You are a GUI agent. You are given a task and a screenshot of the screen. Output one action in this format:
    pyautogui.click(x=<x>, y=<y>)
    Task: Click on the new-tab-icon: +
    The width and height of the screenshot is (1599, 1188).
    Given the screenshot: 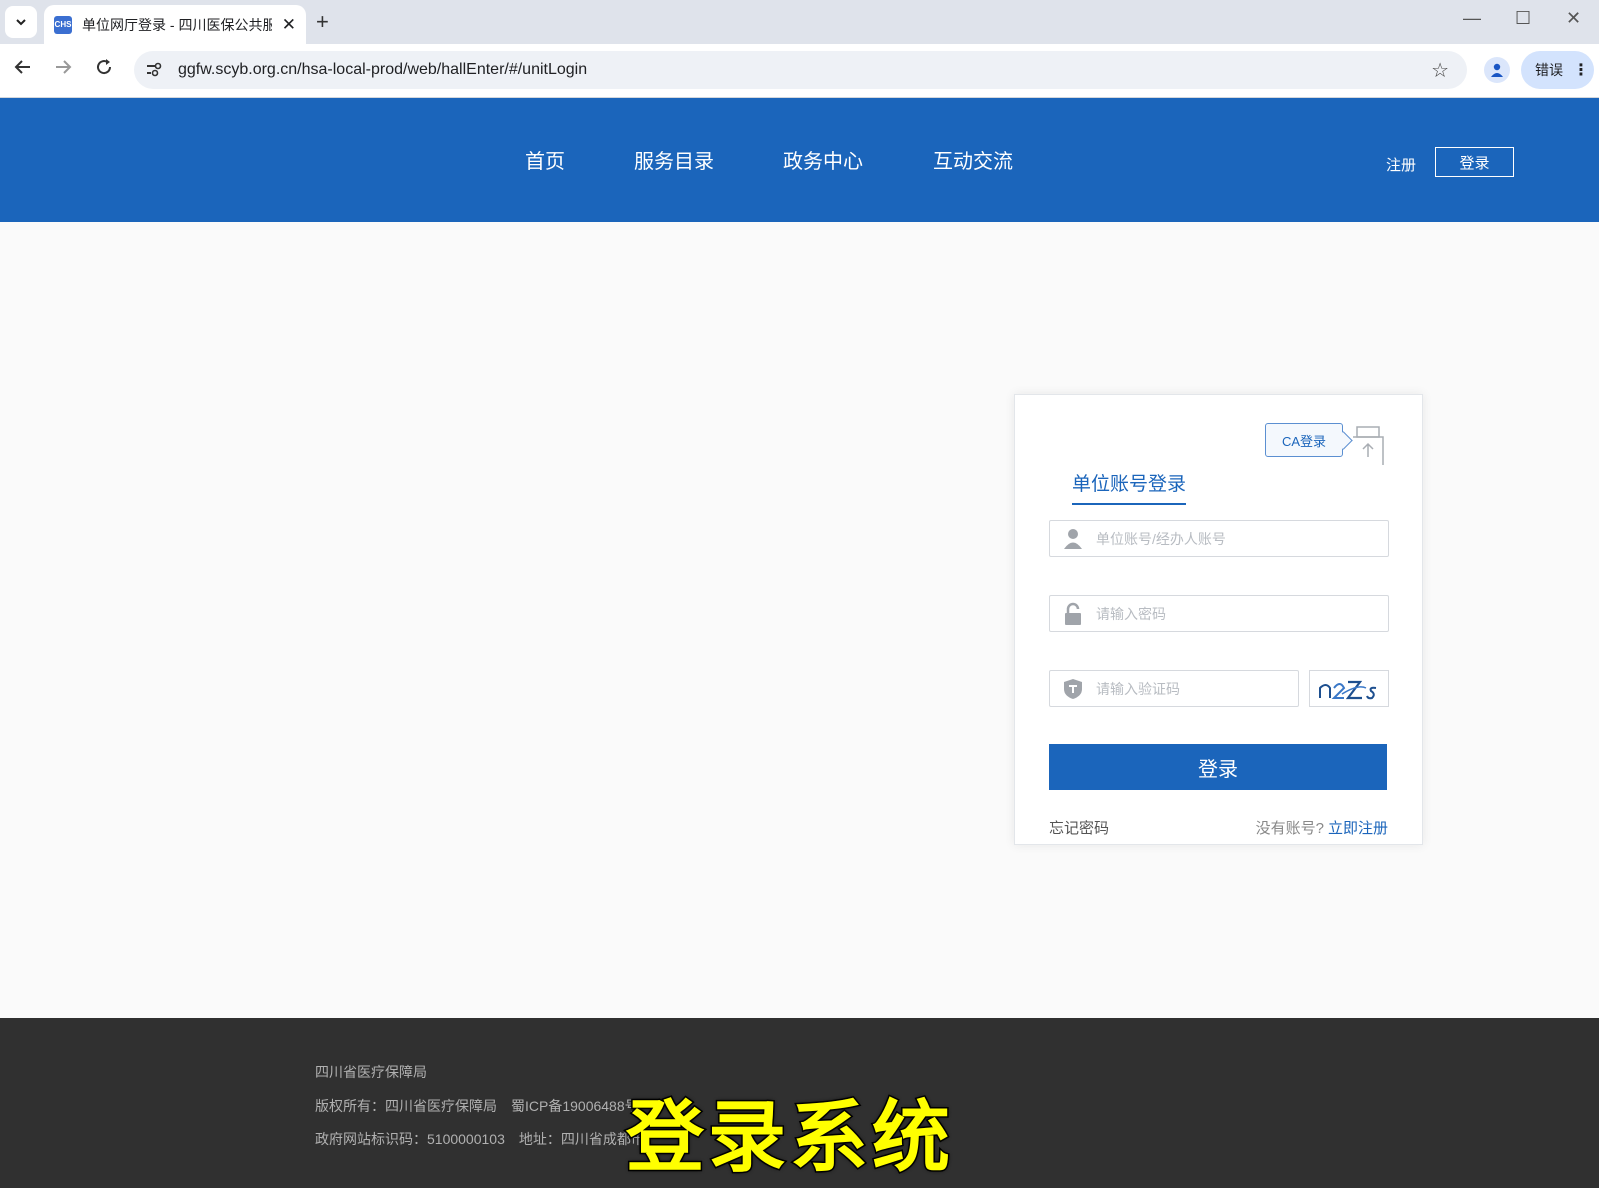 What is the action you would take?
    pyautogui.click(x=322, y=22)
    